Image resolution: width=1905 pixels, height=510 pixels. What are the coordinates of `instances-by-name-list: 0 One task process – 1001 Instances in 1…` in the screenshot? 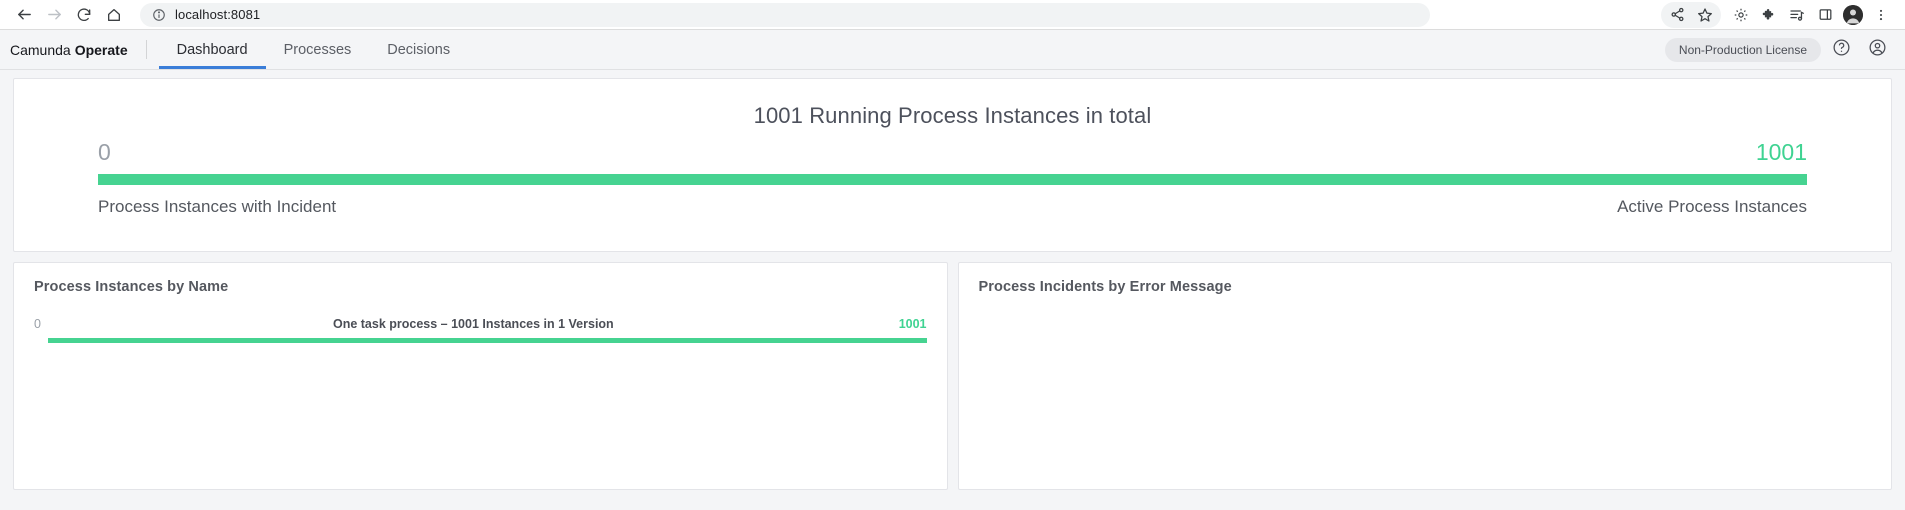 It's located at (480, 330).